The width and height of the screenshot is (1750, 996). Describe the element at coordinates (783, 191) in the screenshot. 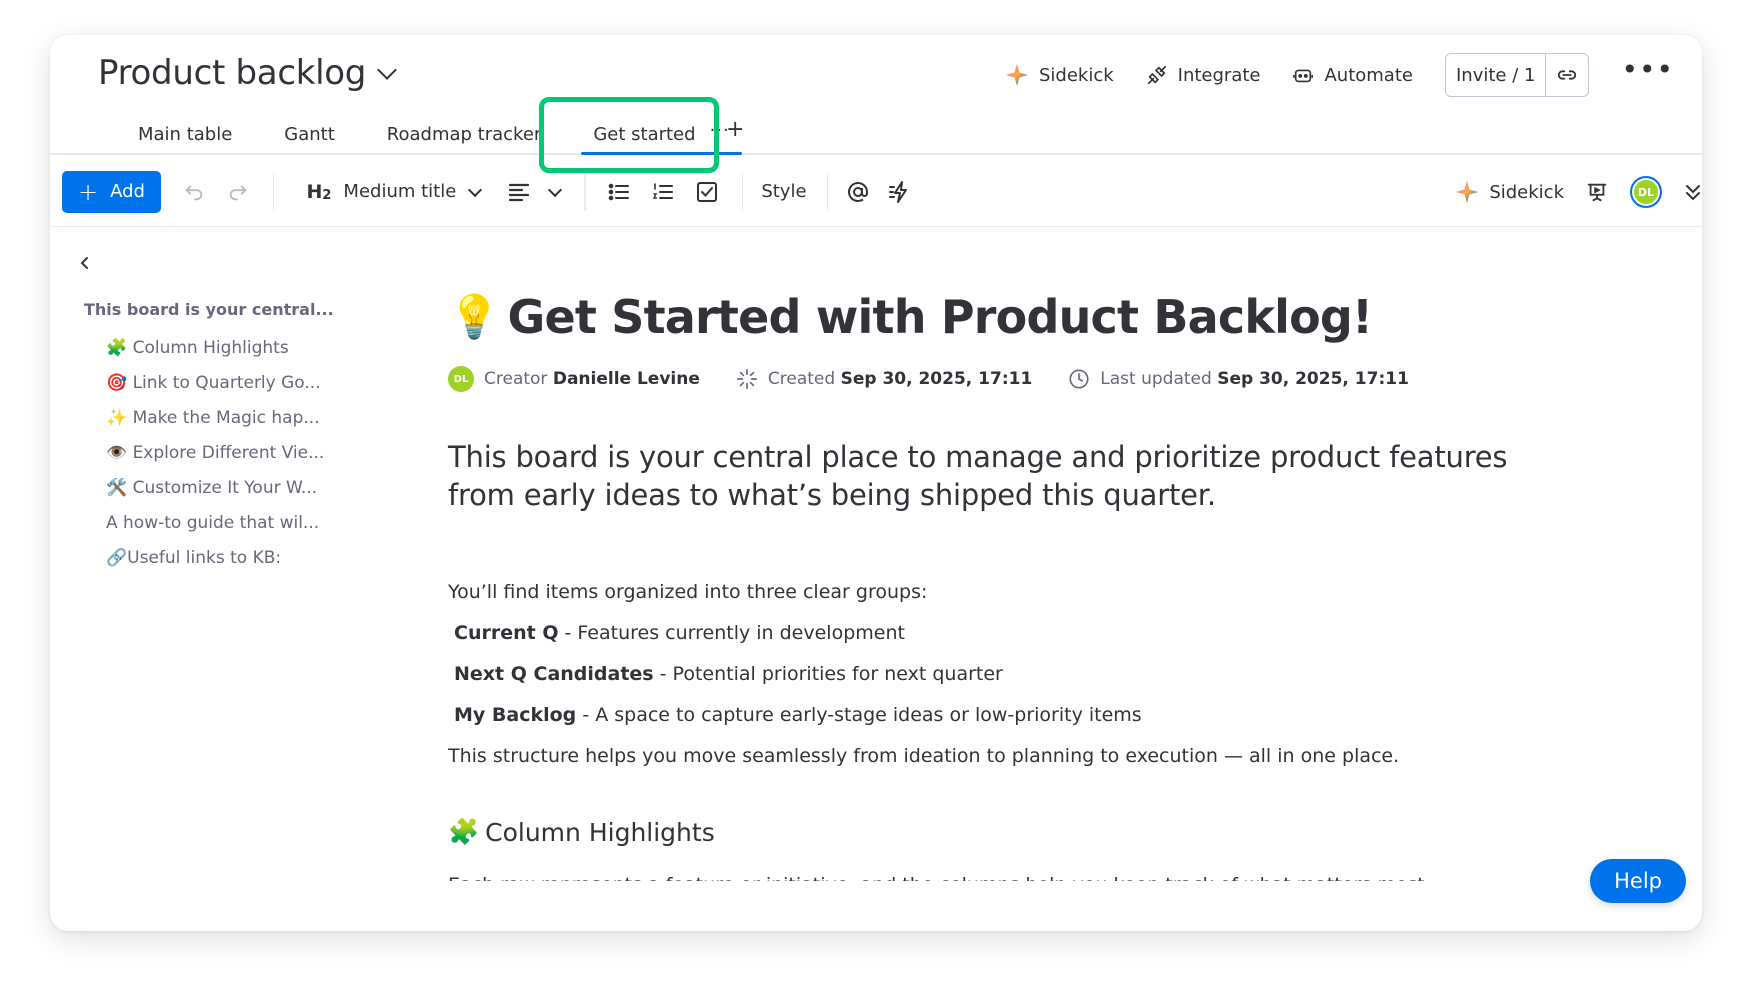

I see `style-button: Style` at that location.